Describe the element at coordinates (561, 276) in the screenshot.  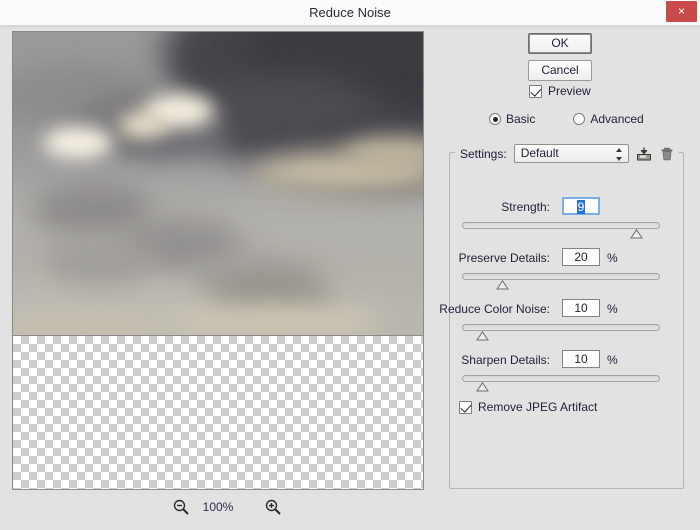
I see `slider-preserve-details-track` at that location.